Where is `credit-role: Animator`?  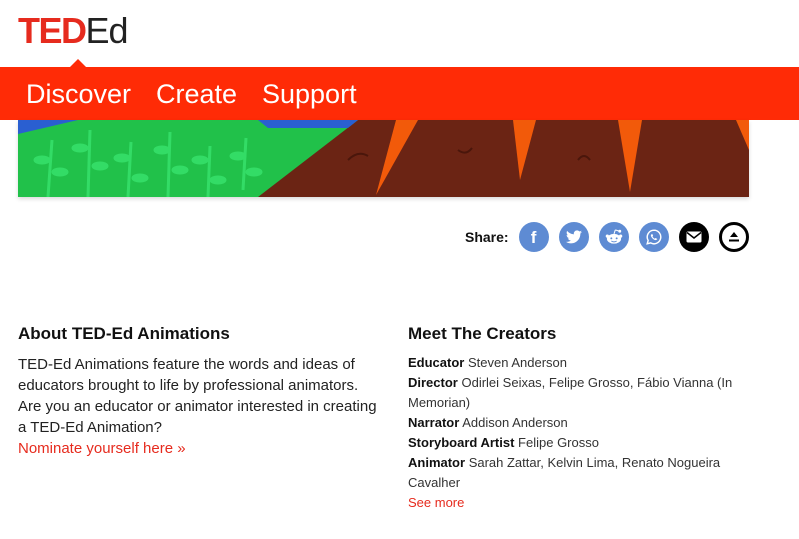 credit-role: Animator is located at coordinates (437, 462).